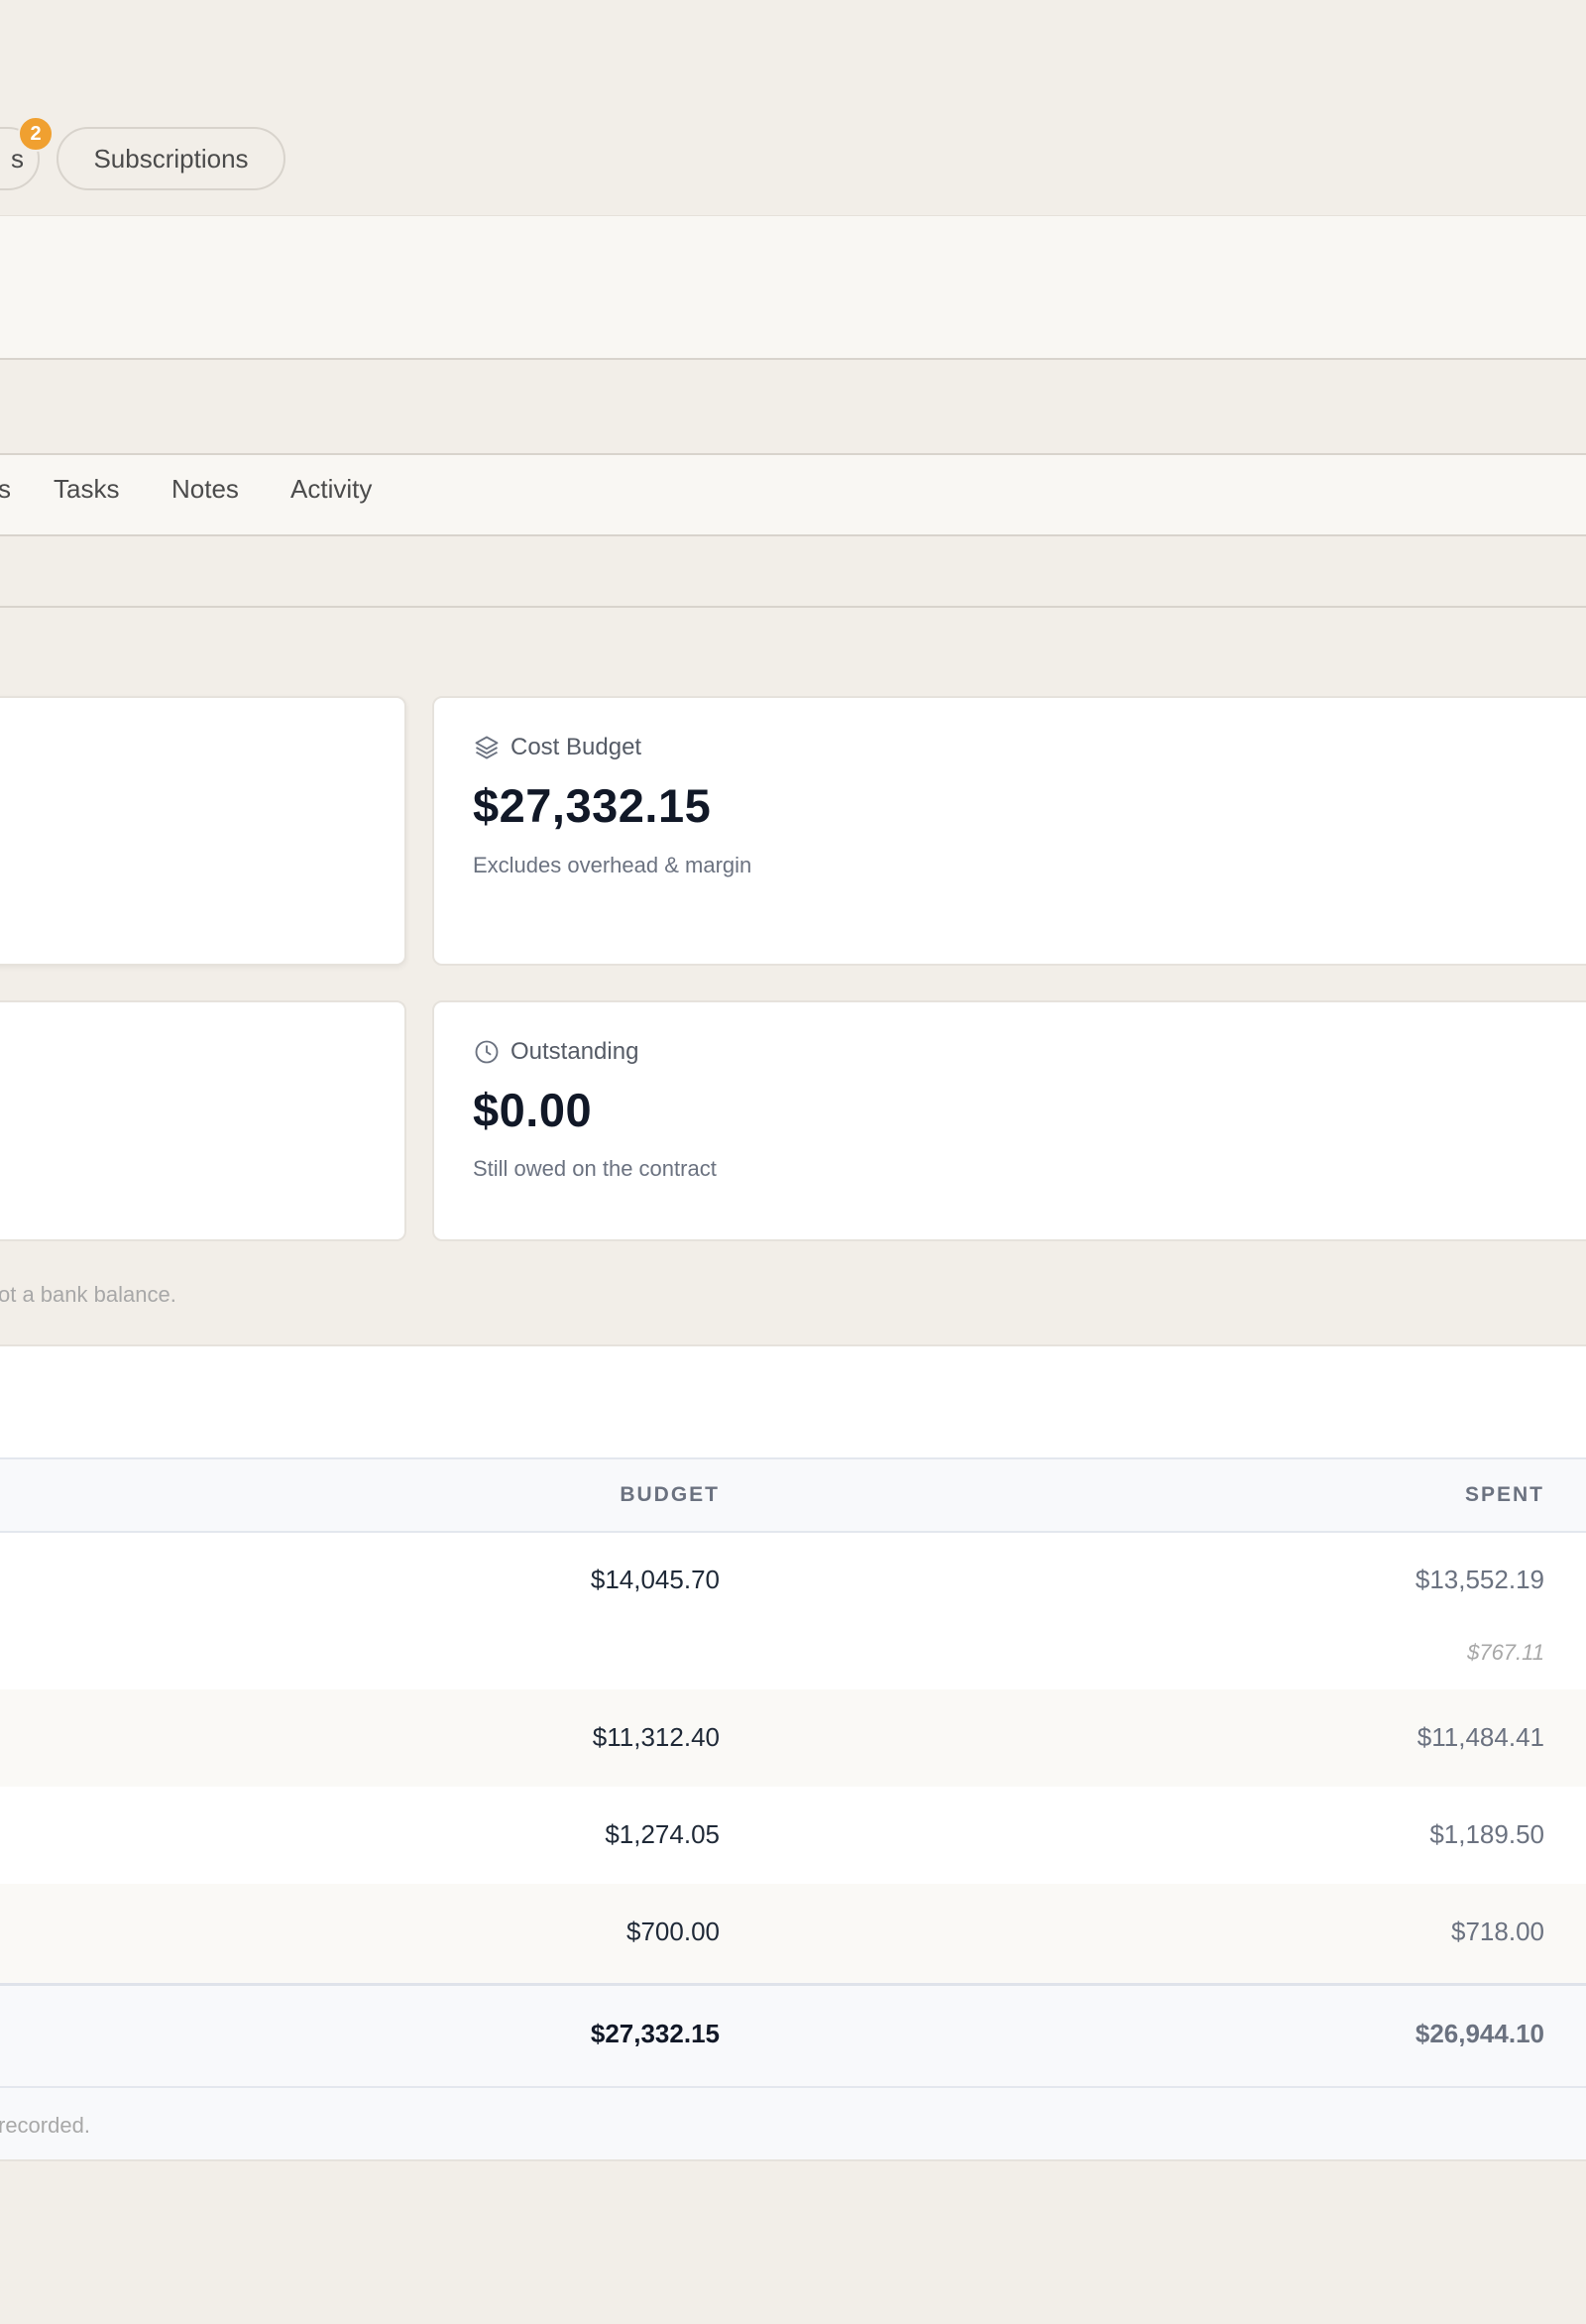 Image resolution: width=1586 pixels, height=2324 pixels. Describe the element at coordinates (793, 2035) in the screenshot. I see `table-total-row` at that location.